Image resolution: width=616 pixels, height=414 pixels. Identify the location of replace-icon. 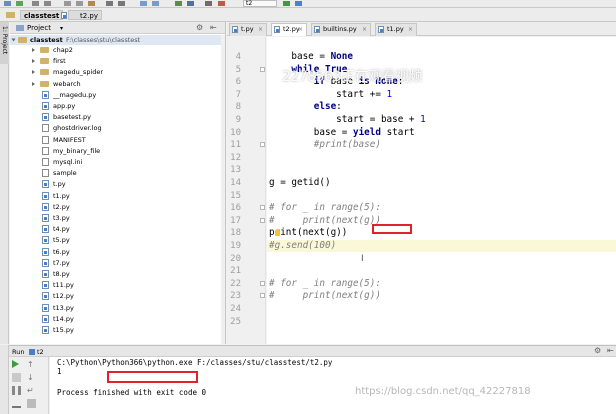
(121, 3).